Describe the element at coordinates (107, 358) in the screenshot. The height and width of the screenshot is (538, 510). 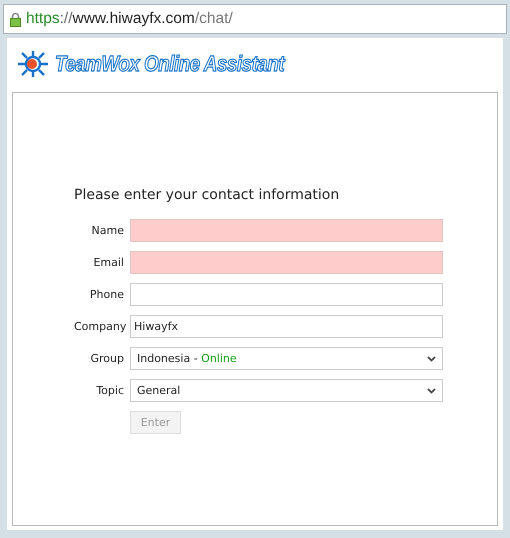
I see `field-label: Group` at that location.